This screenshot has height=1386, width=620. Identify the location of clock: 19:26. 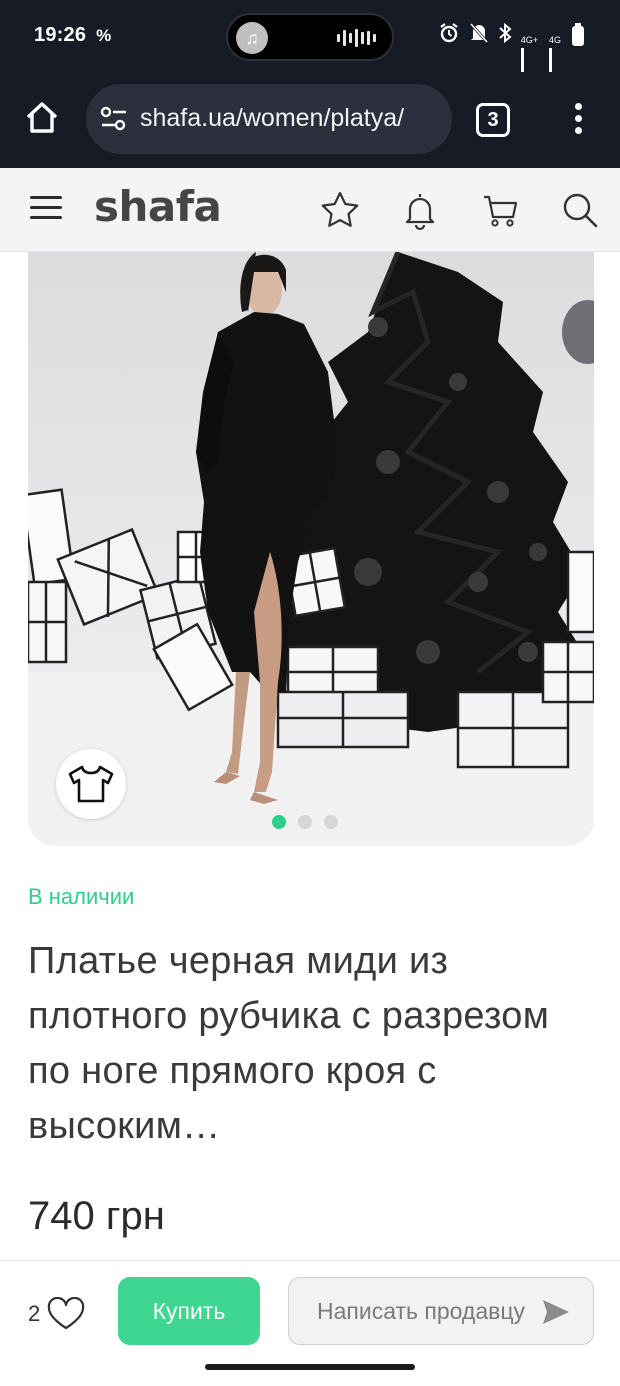
(60, 35).